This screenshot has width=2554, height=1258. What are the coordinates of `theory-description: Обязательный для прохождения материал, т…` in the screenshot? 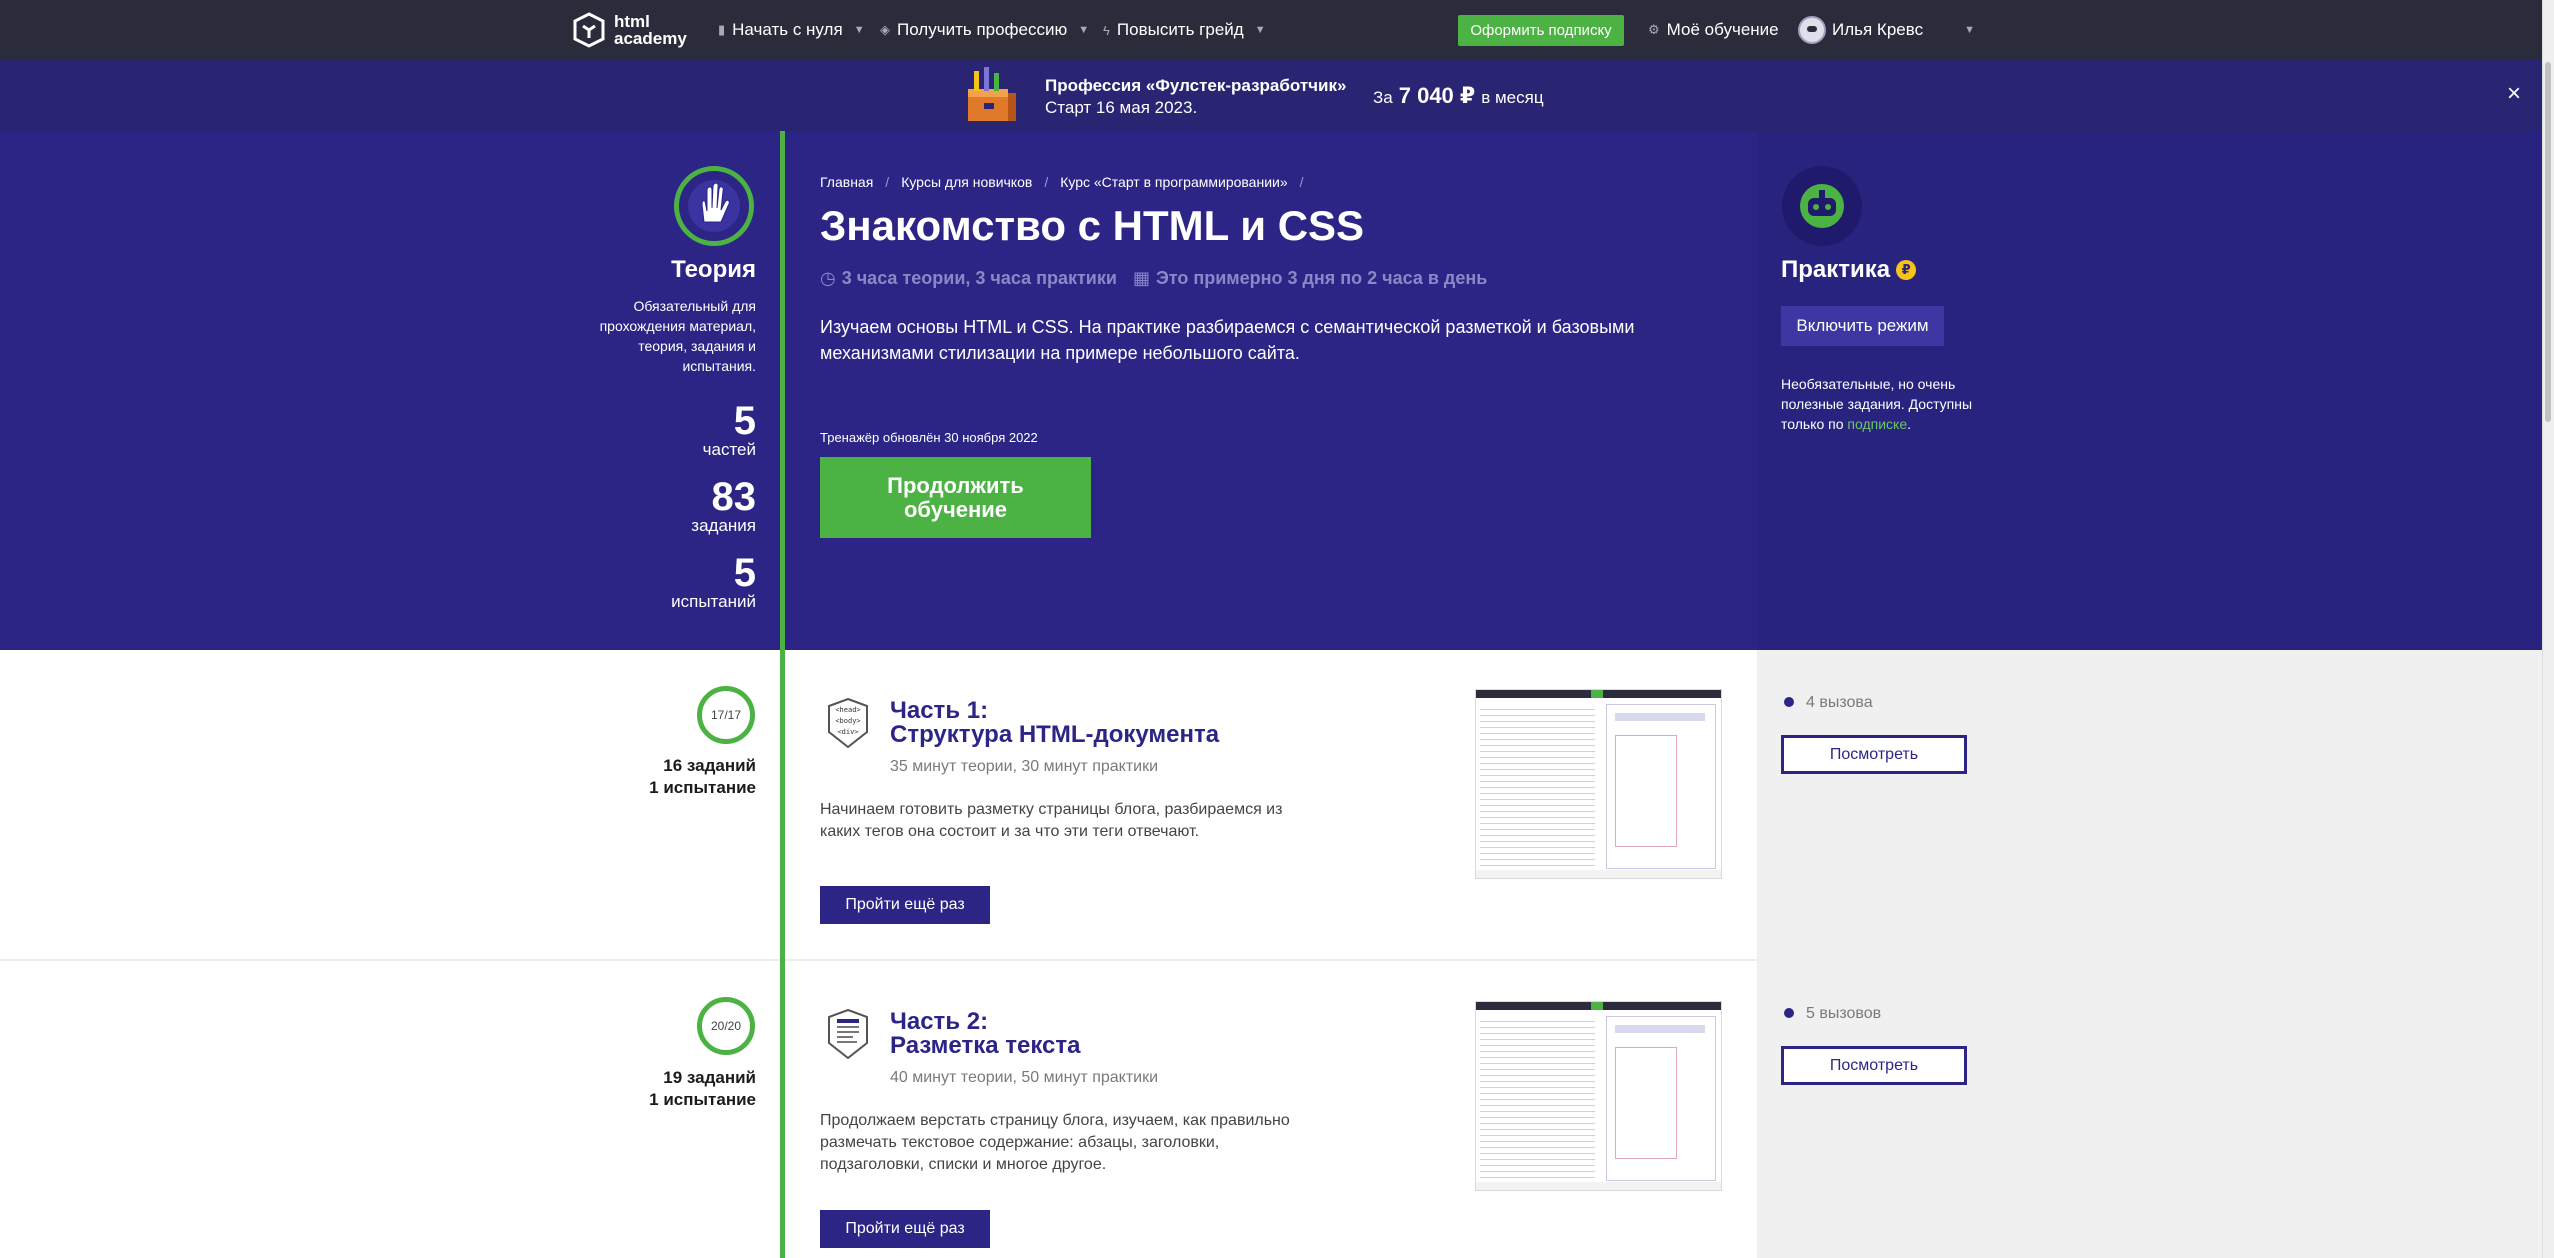 It's located at (677, 336).